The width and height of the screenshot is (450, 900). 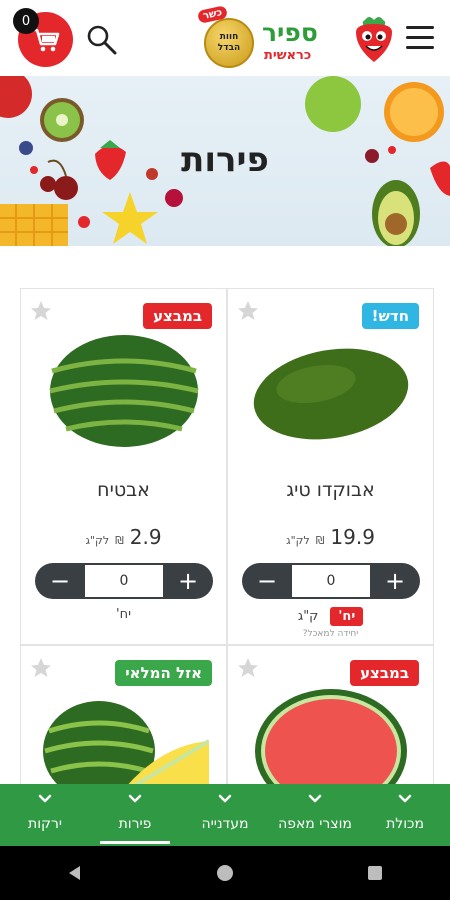 I want to click on unit-selector: יח' ק"ג, so click(x=330, y=616).